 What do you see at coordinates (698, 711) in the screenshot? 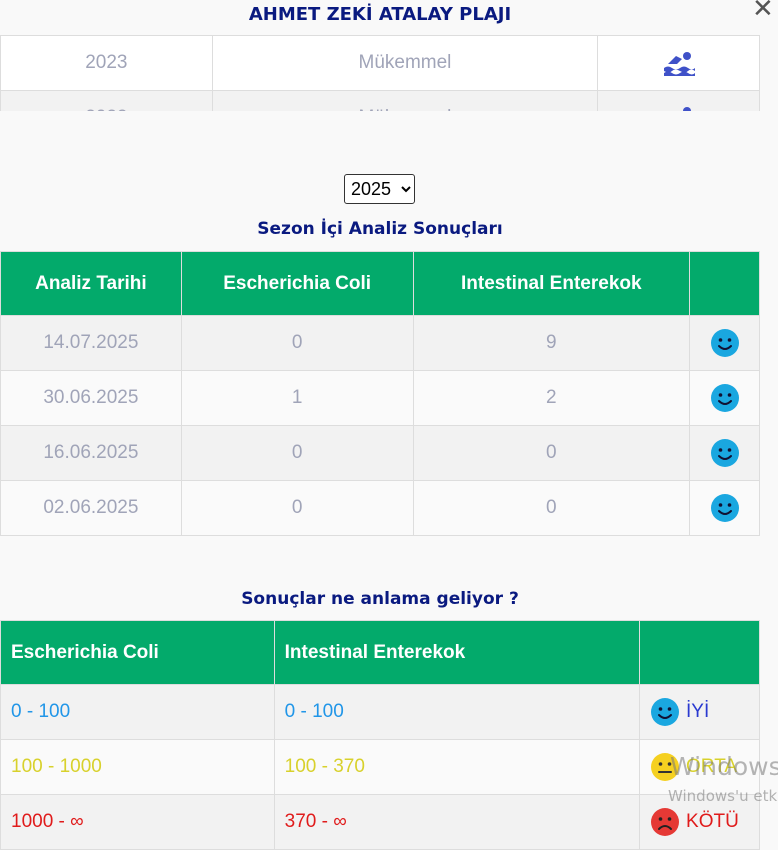
I see `level-label: İYİ` at bounding box center [698, 711].